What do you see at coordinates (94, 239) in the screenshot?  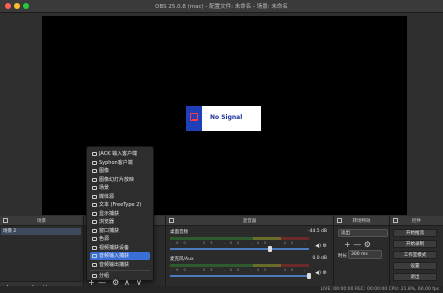 I see `palette-icon` at bounding box center [94, 239].